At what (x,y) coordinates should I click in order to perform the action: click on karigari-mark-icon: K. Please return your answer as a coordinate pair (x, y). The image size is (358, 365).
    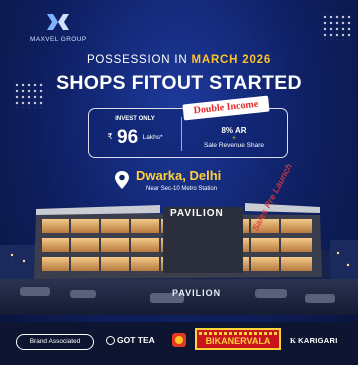
    Looking at the image, I should click on (293, 340).